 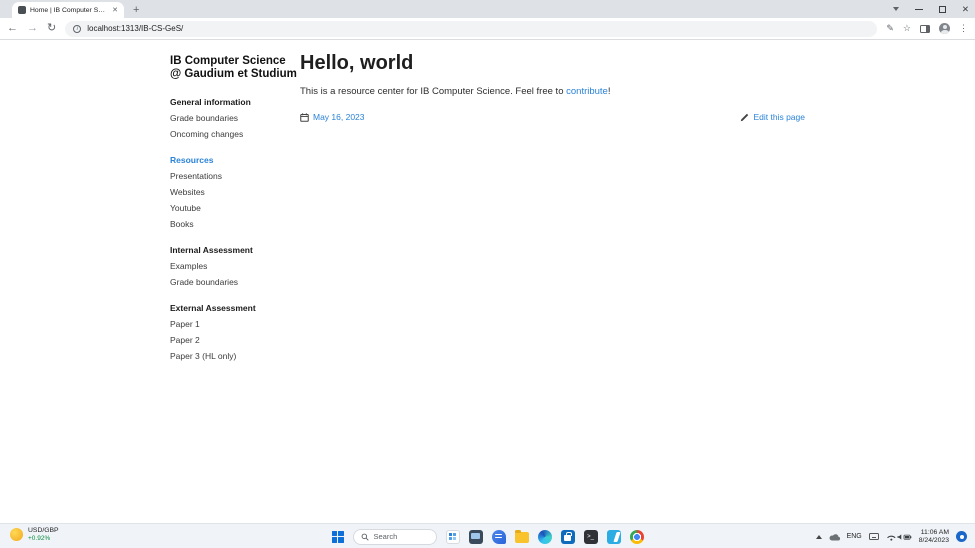 What do you see at coordinates (234, 176) in the screenshot?
I see `sidebar-item-presentations: Presentations` at bounding box center [234, 176].